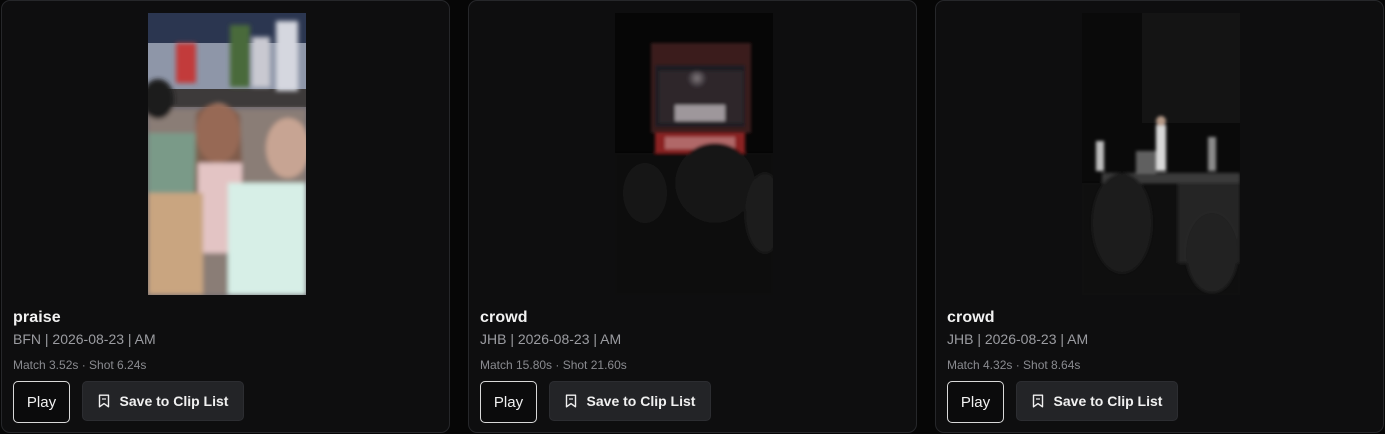 The height and width of the screenshot is (434, 1385). Describe the element at coordinates (1014, 365) in the screenshot. I see `clip-stats: Match 4.32s · Shot 8.64s` at that location.